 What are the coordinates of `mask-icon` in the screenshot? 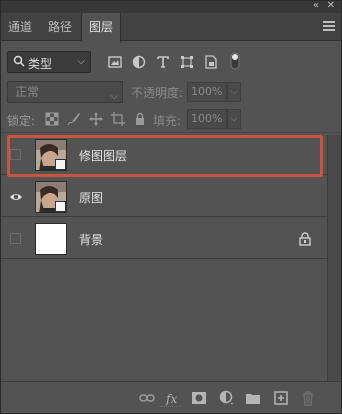 It's located at (199, 398).